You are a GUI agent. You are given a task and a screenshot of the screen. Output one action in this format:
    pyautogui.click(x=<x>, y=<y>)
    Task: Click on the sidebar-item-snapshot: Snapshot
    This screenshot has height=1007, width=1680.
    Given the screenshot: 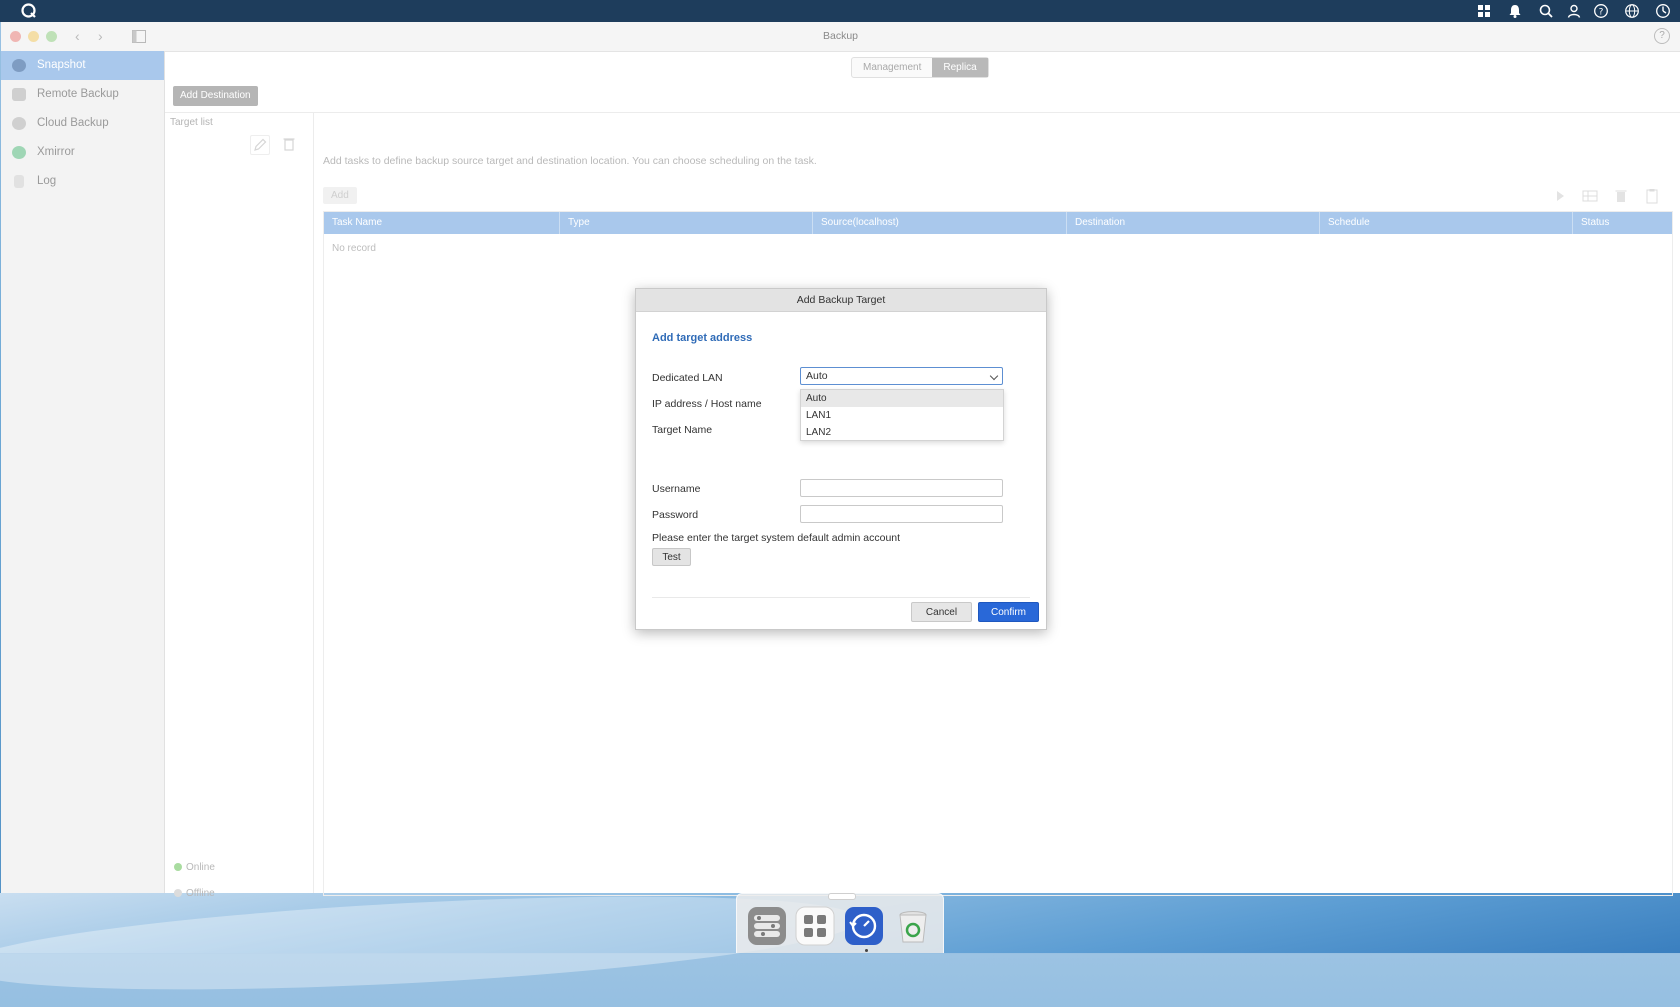 What is the action you would take?
    pyautogui.click(x=82, y=65)
    